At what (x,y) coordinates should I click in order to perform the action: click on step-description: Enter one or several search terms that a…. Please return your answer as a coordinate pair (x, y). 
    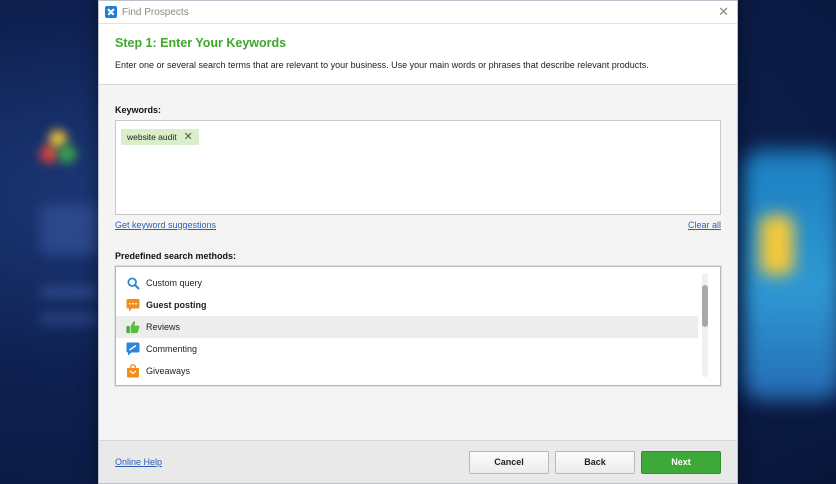
    Looking at the image, I should click on (382, 65).